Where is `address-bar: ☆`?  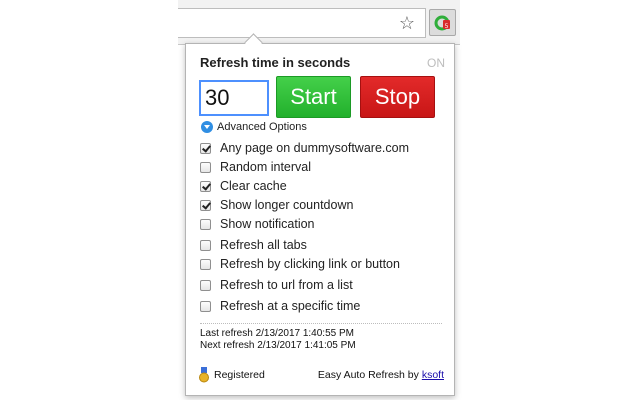 address-bar: ☆ is located at coordinates (302, 23).